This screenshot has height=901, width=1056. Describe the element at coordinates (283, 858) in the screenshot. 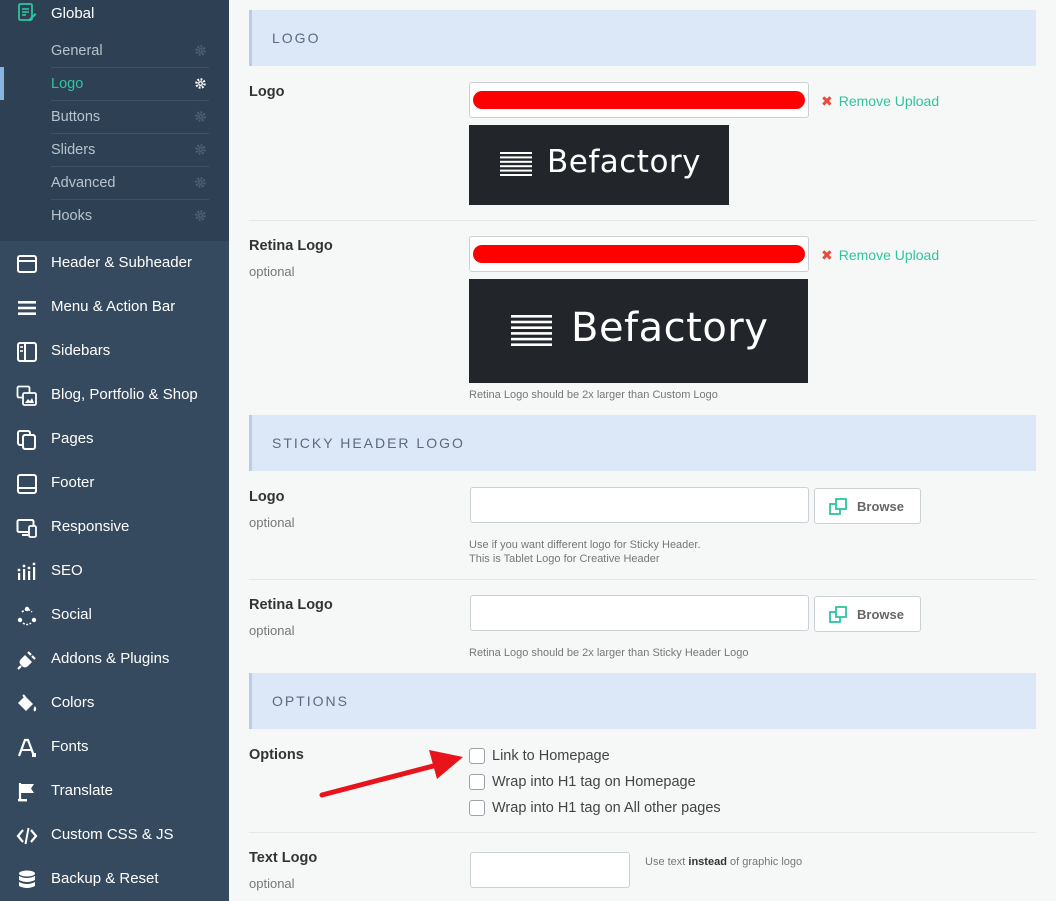

I see `field-title-text-logo: Text Logo` at that location.